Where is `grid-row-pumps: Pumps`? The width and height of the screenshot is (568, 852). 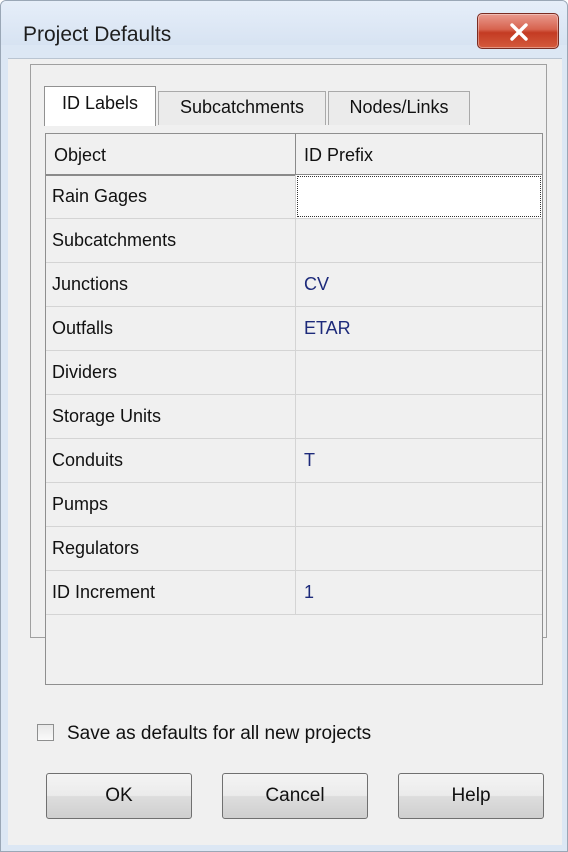 grid-row-pumps: Pumps is located at coordinates (294, 505).